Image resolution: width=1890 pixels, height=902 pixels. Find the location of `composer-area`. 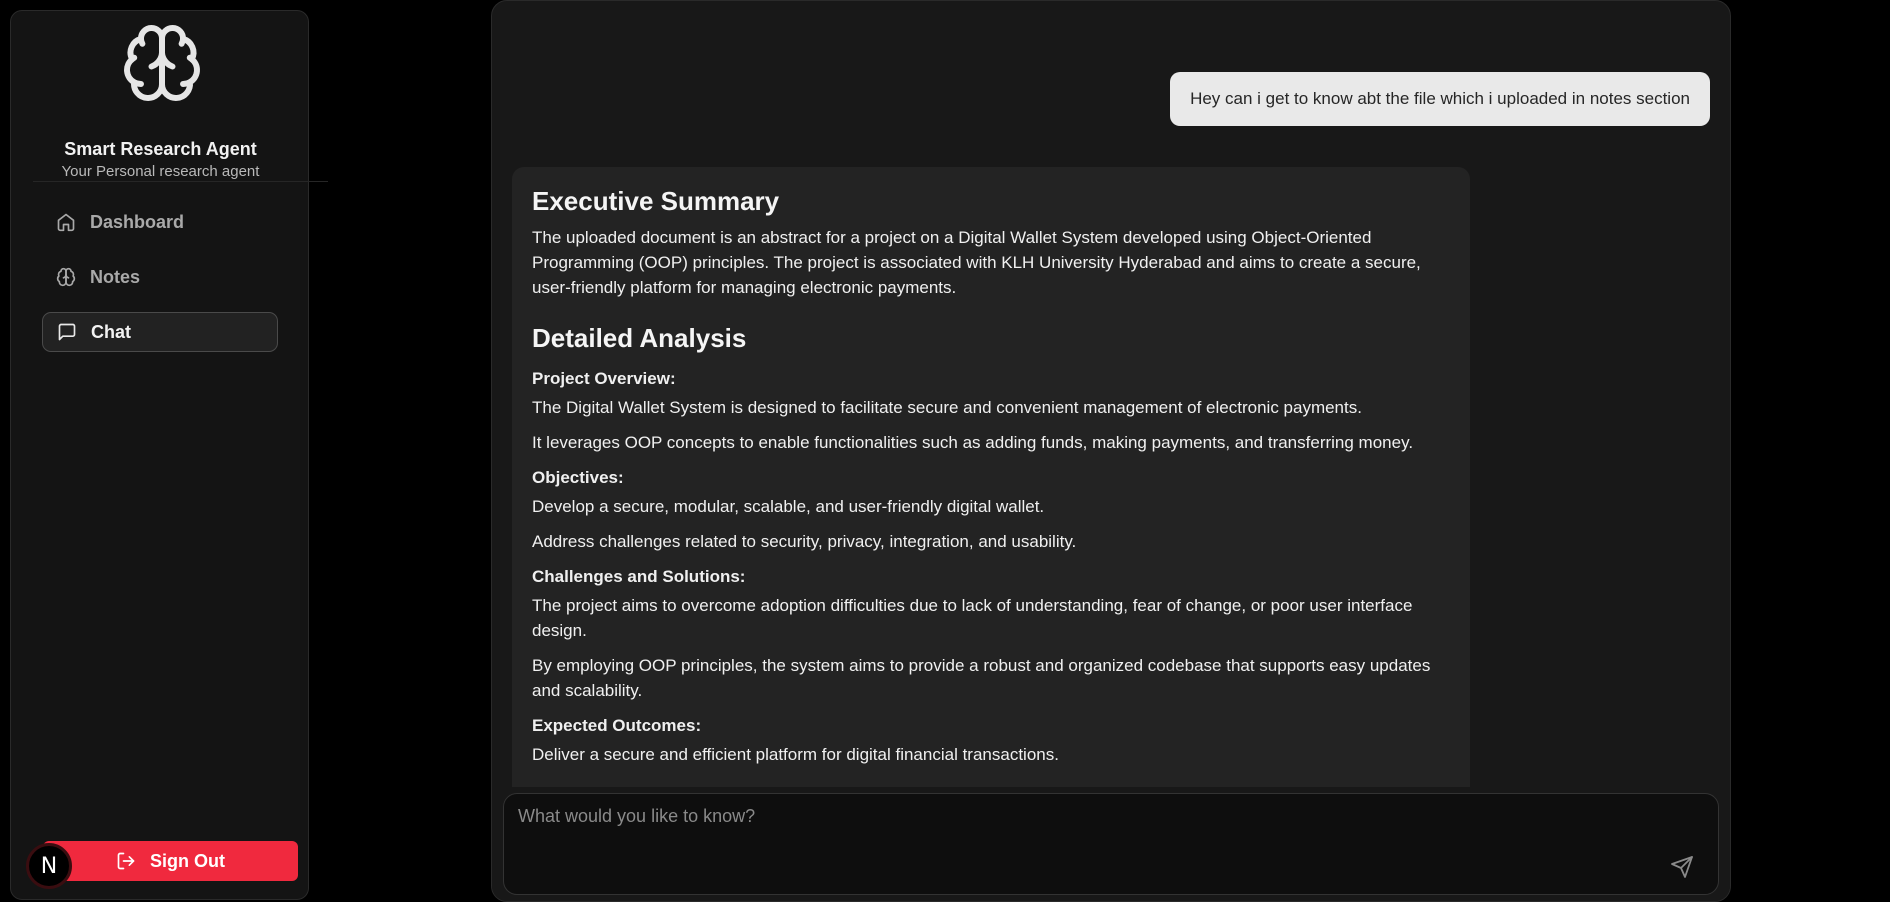

composer-area is located at coordinates (1111, 844).